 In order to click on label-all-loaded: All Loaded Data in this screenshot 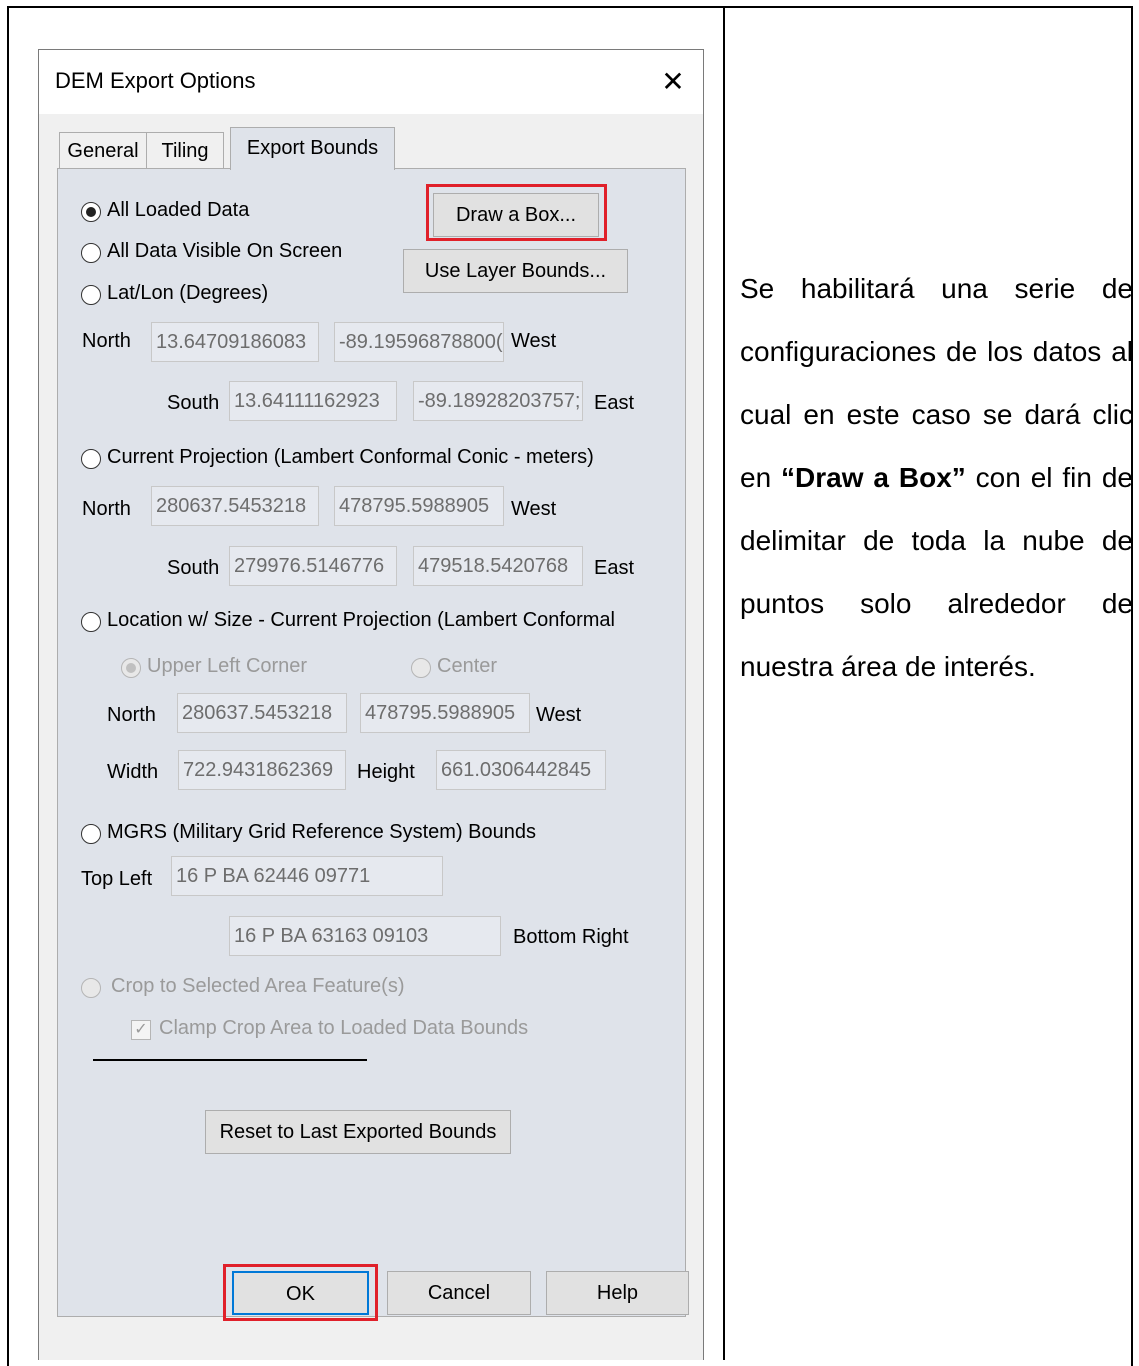, I will do `click(178, 210)`.